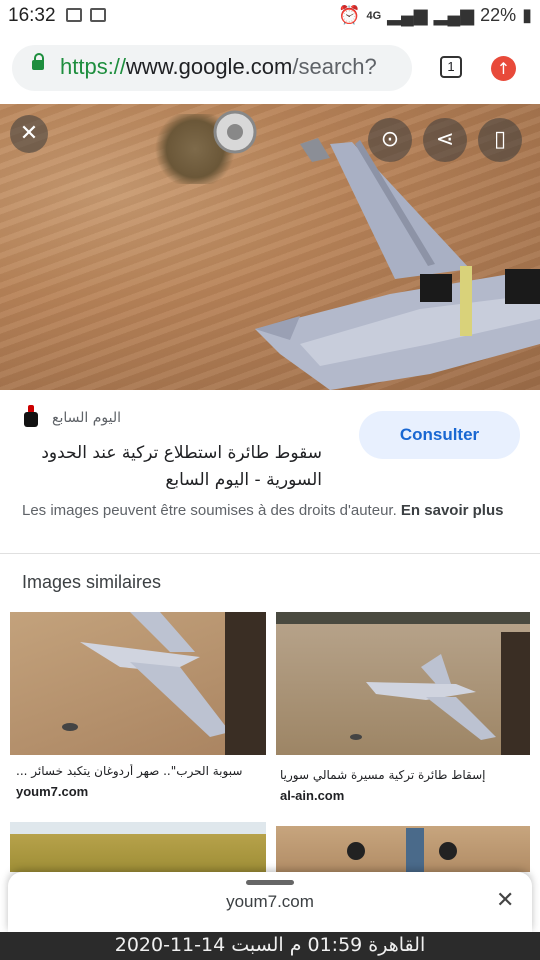 This screenshot has height=960, width=540. What do you see at coordinates (451, 67) in the screenshot?
I see `tab-switcher-button: 1` at bounding box center [451, 67].